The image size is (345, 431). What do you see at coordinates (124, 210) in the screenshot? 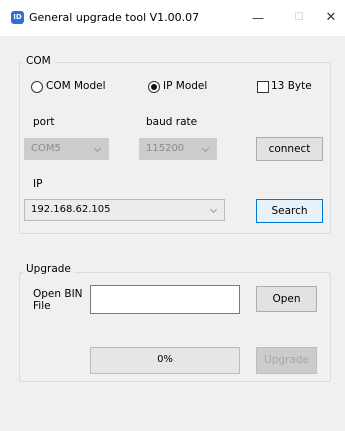
I see `ip-select: 192.168.62.105` at bounding box center [124, 210].